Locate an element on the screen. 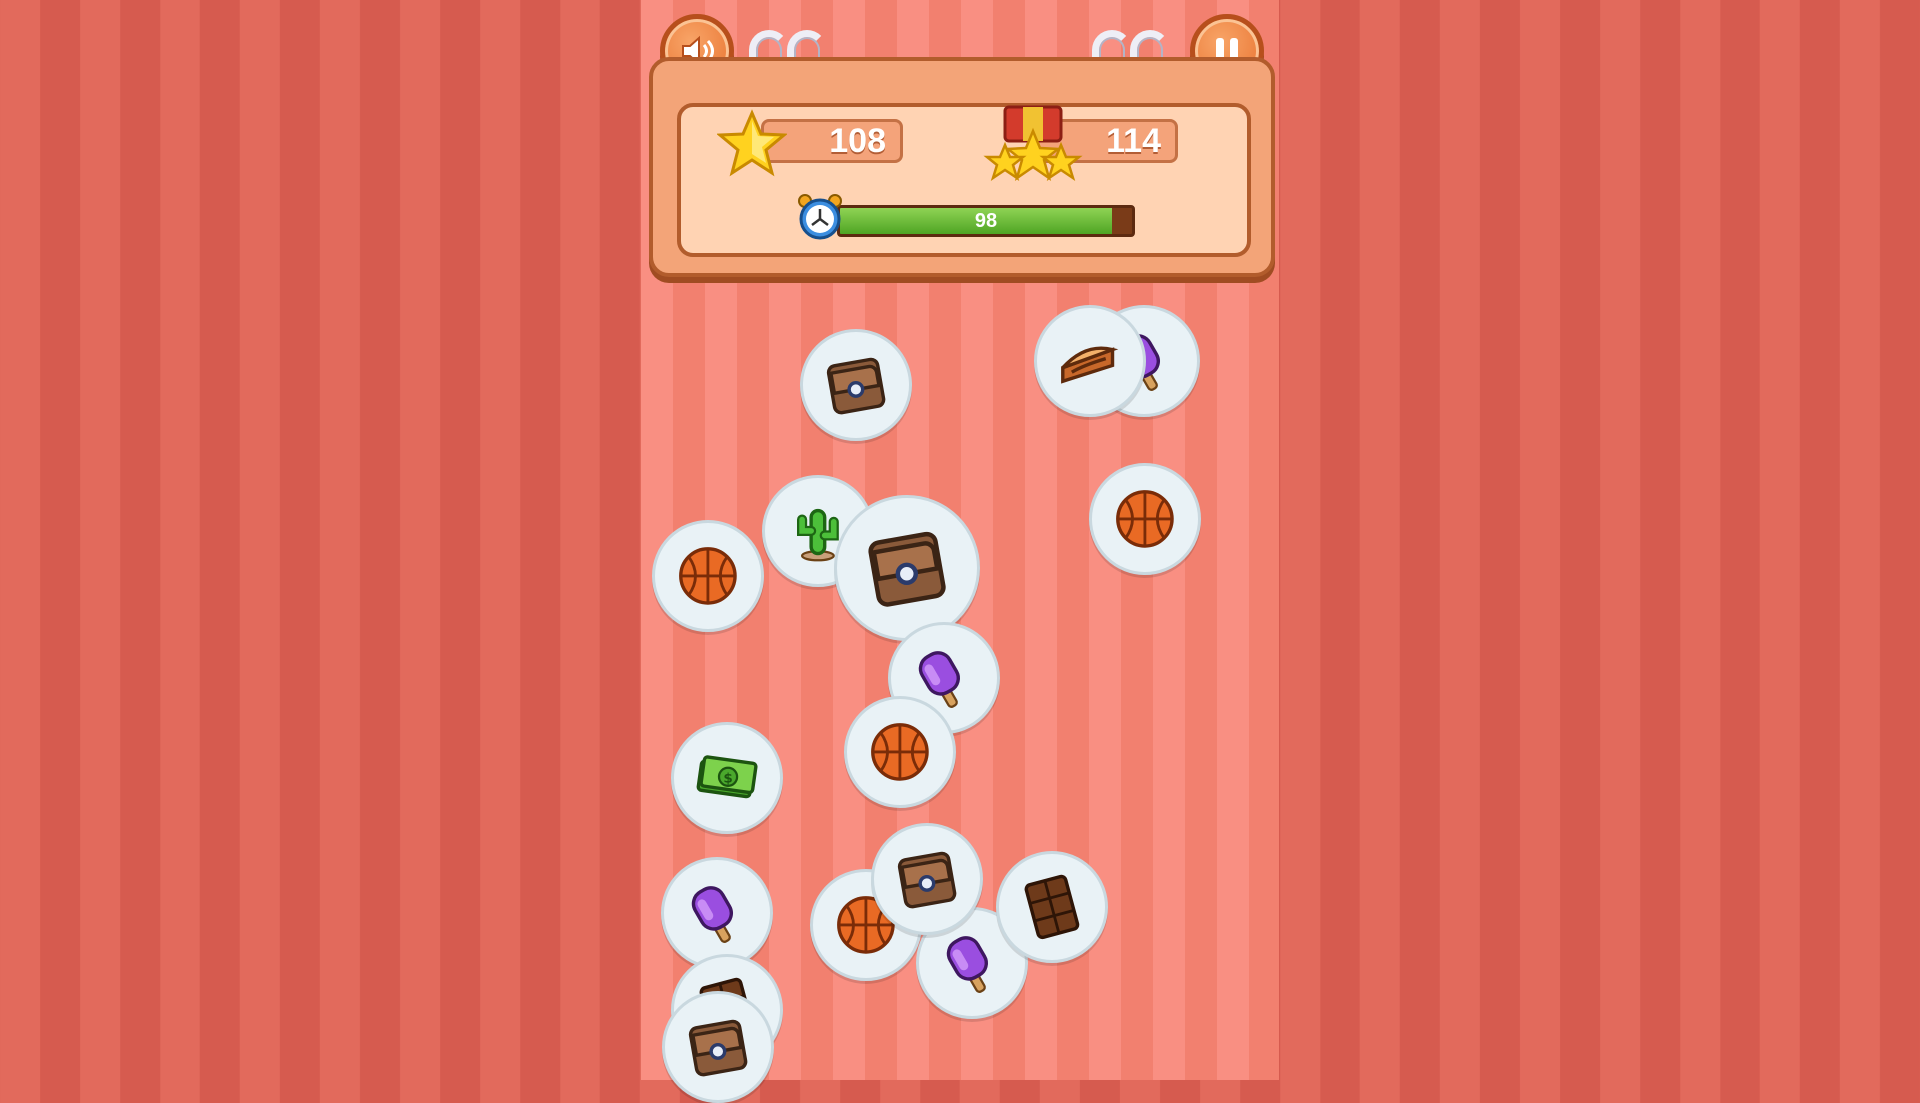 Image resolution: width=1920 pixels, height=1103 pixels. alarm-clock-icon is located at coordinates (820, 217).